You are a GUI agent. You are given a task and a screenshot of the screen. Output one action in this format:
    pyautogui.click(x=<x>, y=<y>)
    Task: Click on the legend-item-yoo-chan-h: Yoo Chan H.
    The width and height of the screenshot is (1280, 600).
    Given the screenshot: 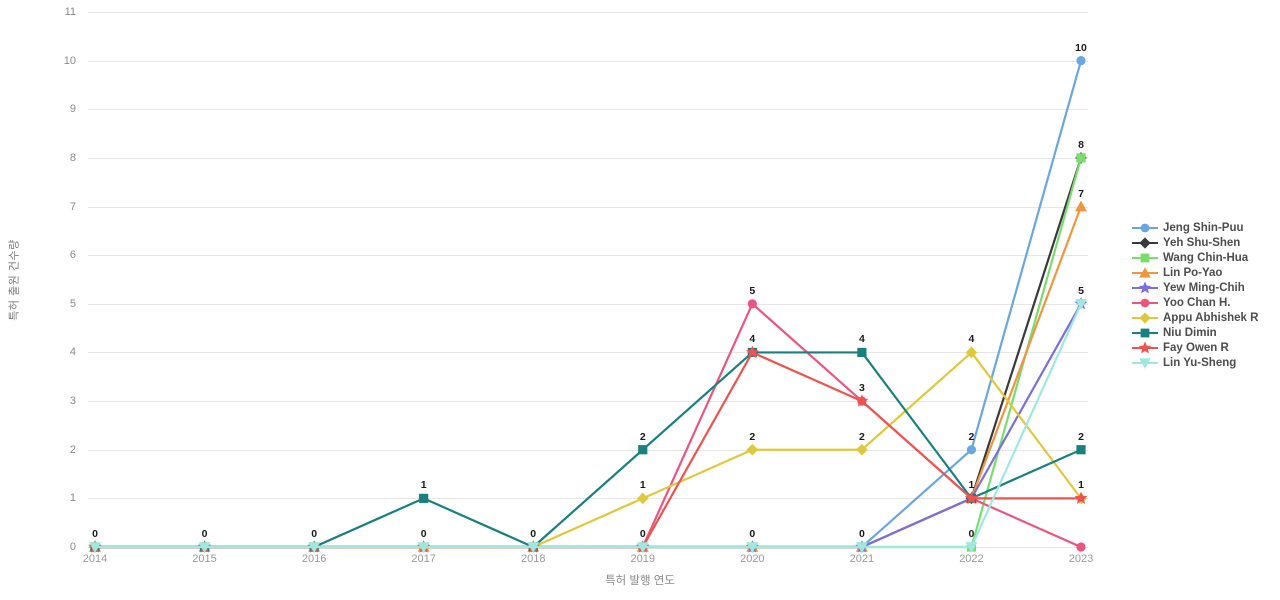 What is the action you would take?
    pyautogui.click(x=1206, y=302)
    